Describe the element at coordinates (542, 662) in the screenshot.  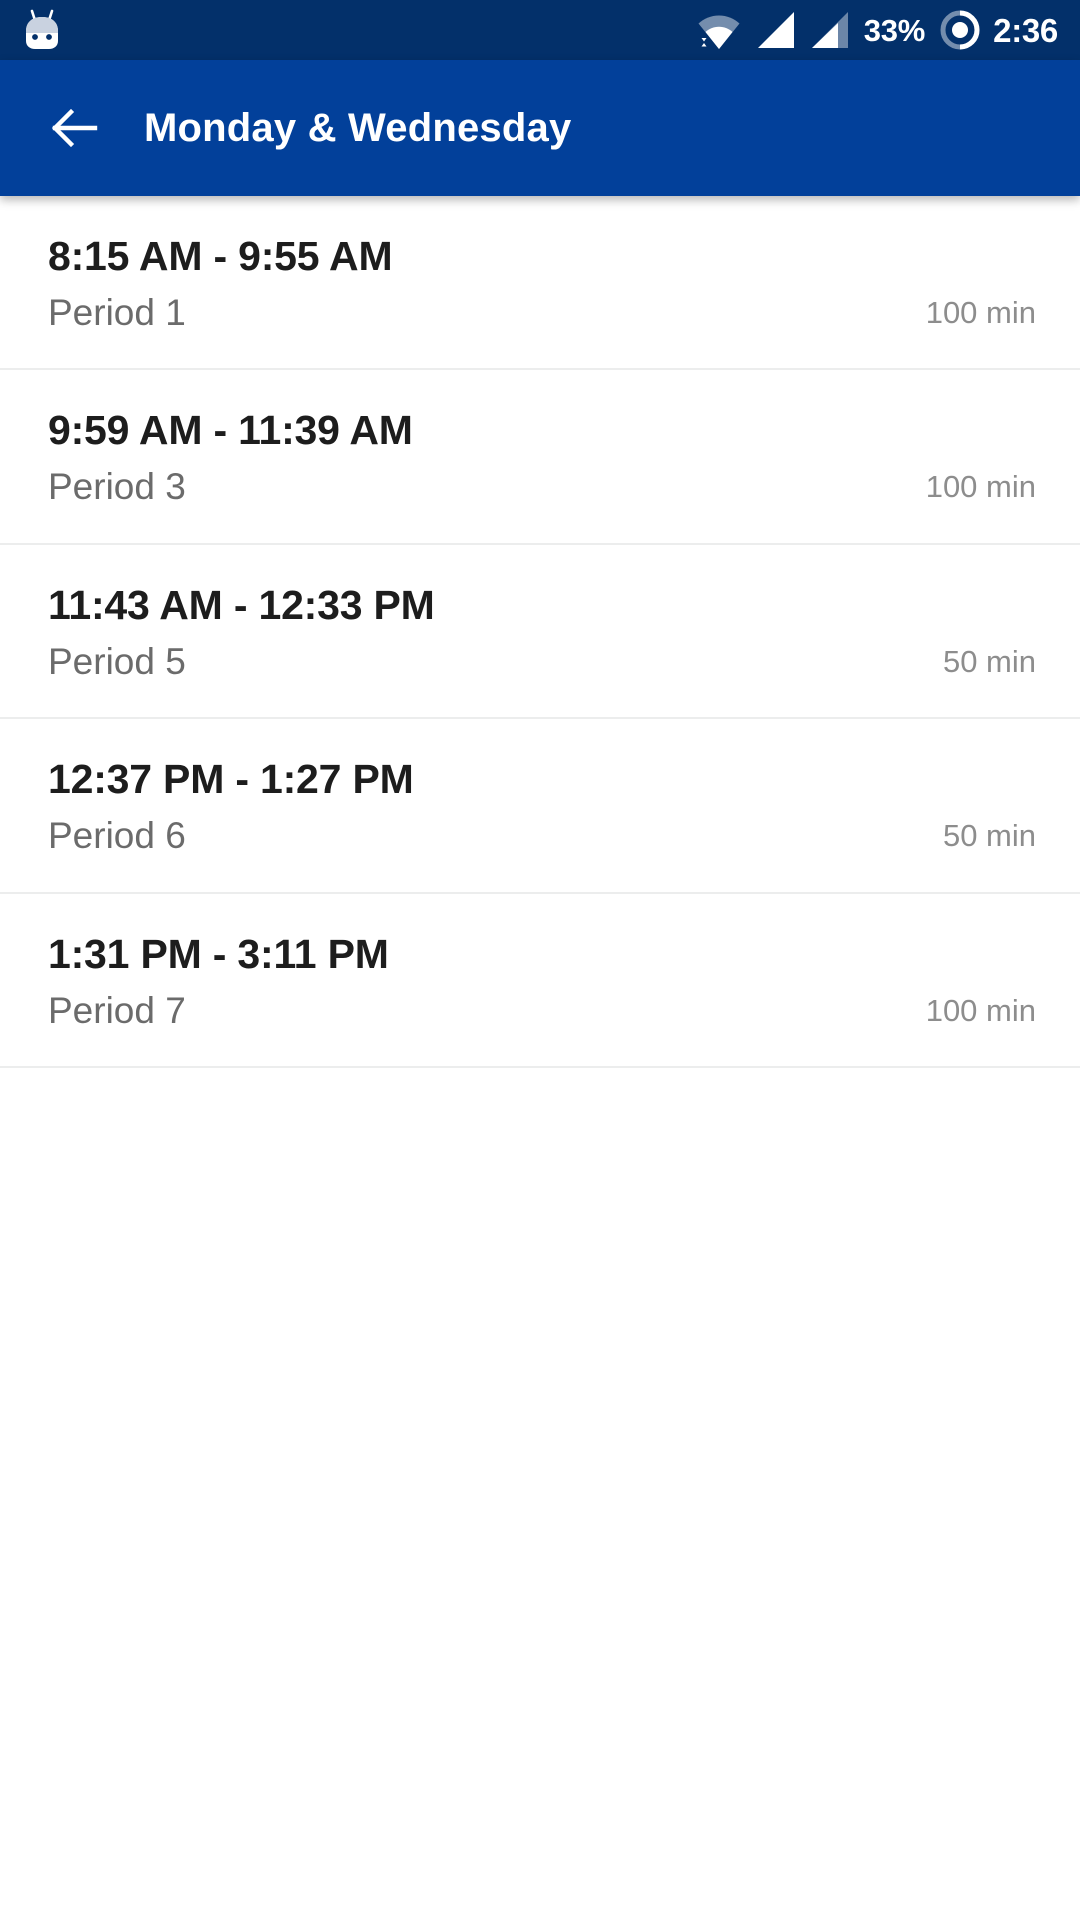
I see `period-details: Period 5 50 min` at that location.